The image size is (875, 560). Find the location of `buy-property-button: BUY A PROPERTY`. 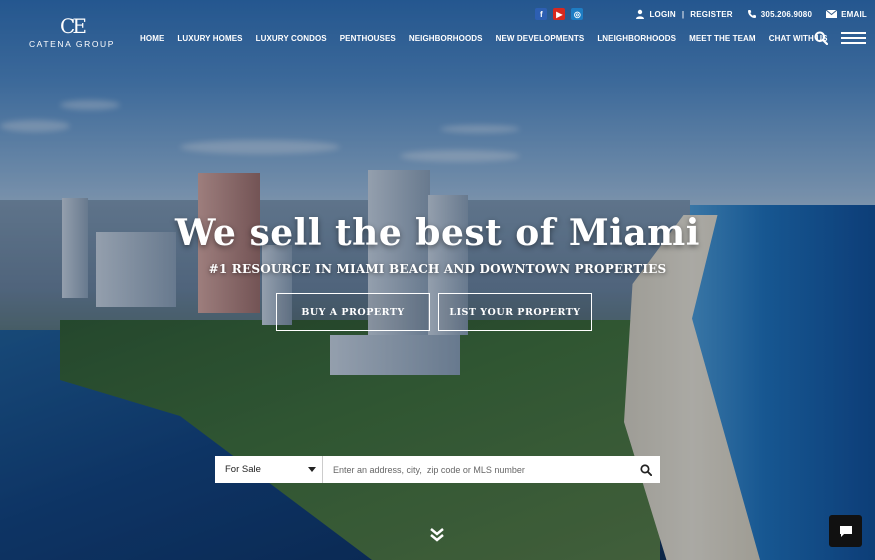

buy-property-button: BUY A PROPERTY is located at coordinates (353, 312).